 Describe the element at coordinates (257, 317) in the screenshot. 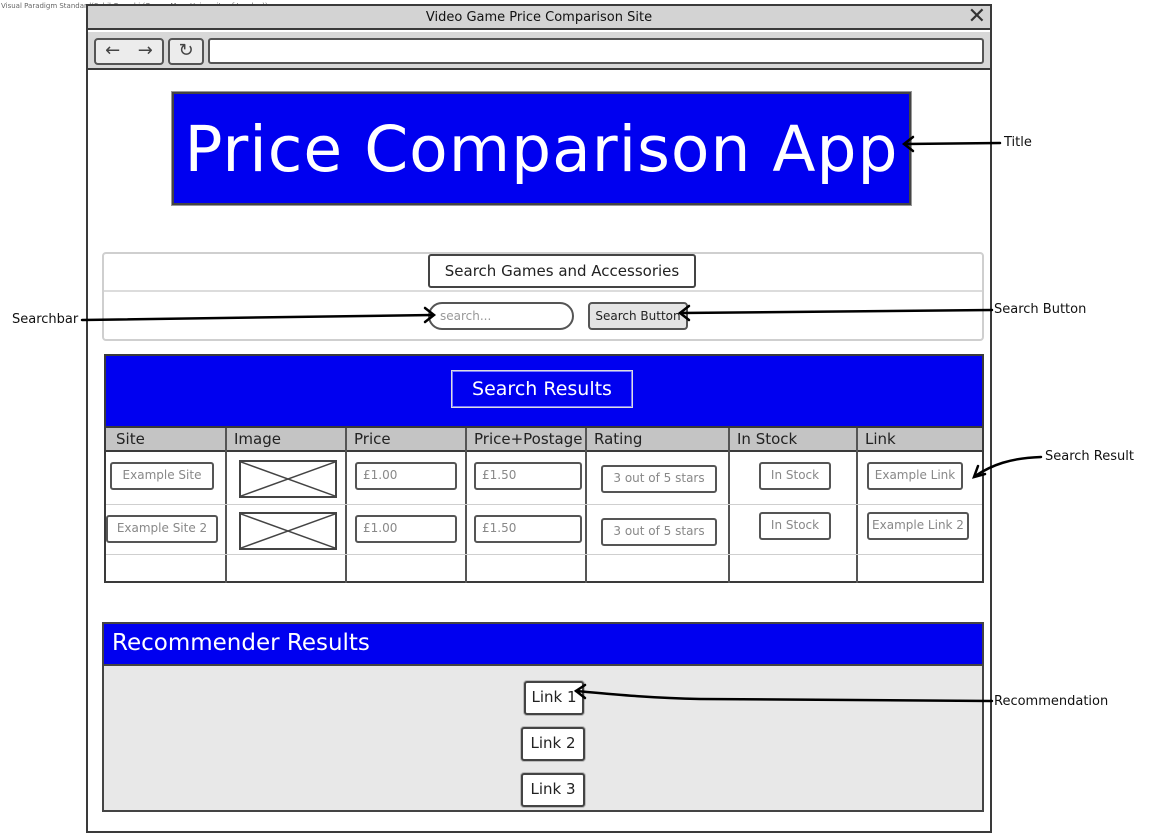

I see `arrow-searchbar` at that location.